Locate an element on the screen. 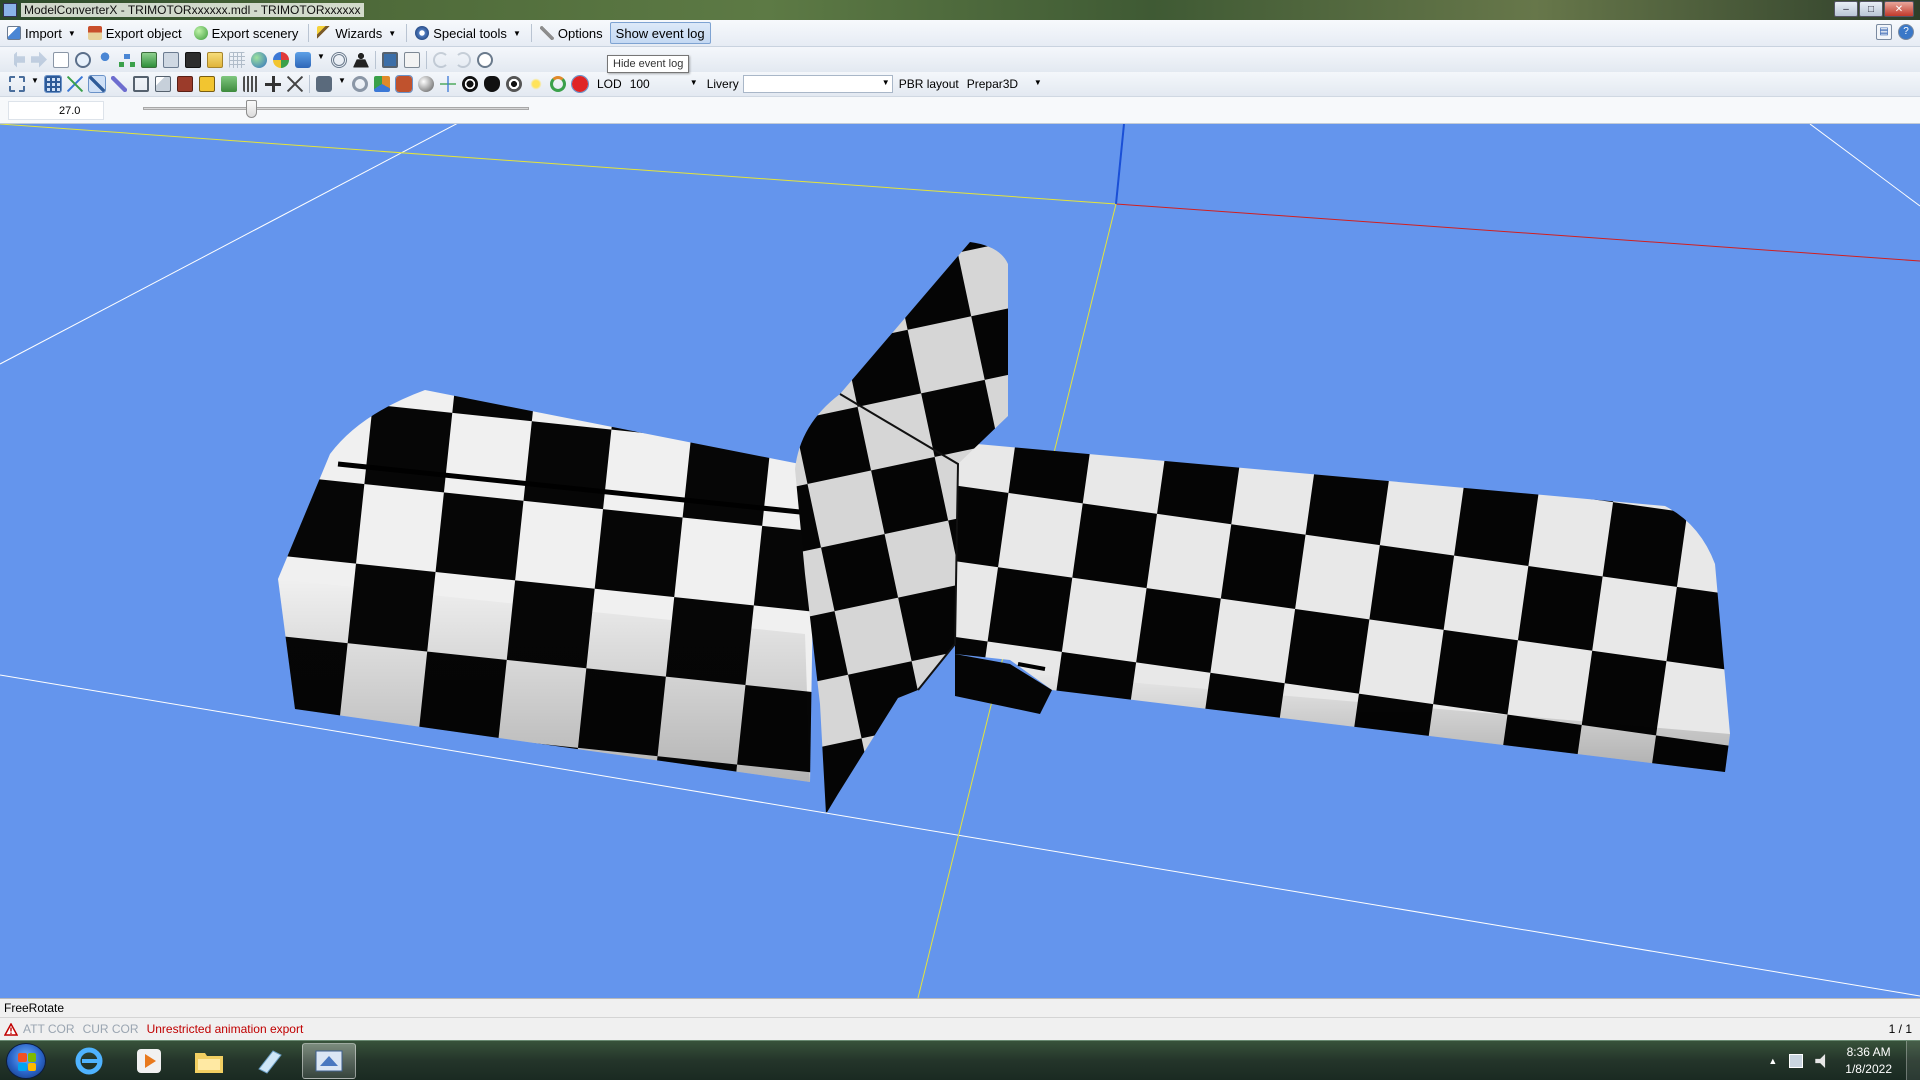 This screenshot has height=1080, width=1920. lod-value: 100 is located at coordinates (639, 84).